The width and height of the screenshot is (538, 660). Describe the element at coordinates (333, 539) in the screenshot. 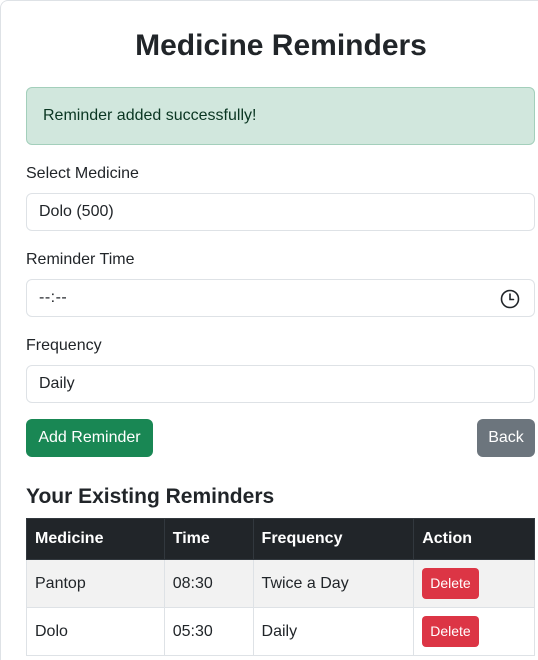

I see `column-header-frequency: Frequency` at that location.